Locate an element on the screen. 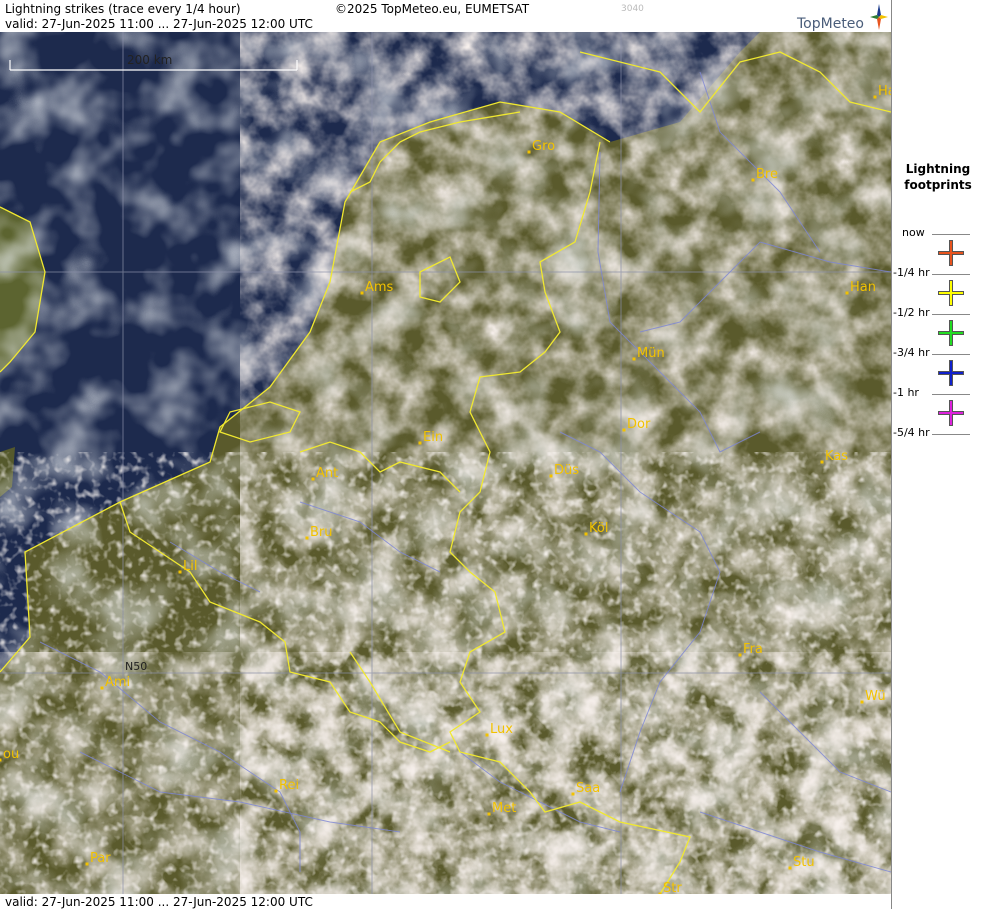 This screenshot has height=909, width=983. city-label: ou is located at coordinates (11, 754).